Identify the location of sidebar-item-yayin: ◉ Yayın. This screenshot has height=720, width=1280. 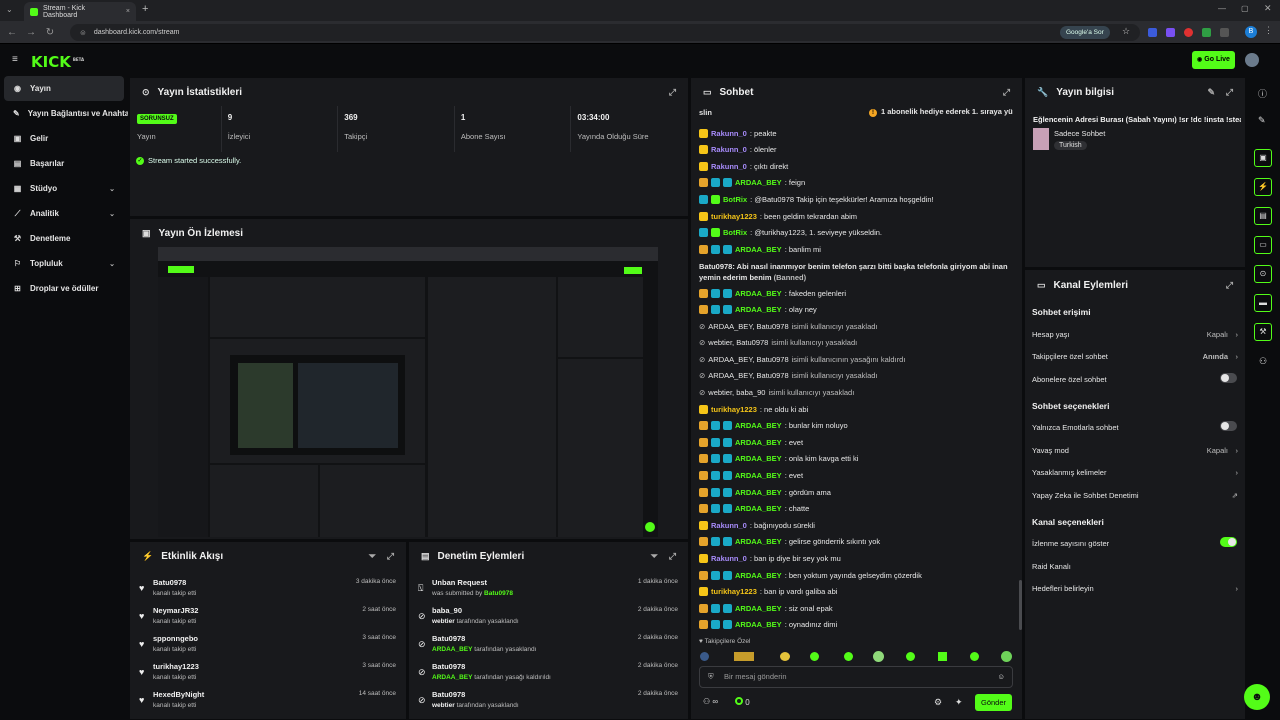
(64, 88).